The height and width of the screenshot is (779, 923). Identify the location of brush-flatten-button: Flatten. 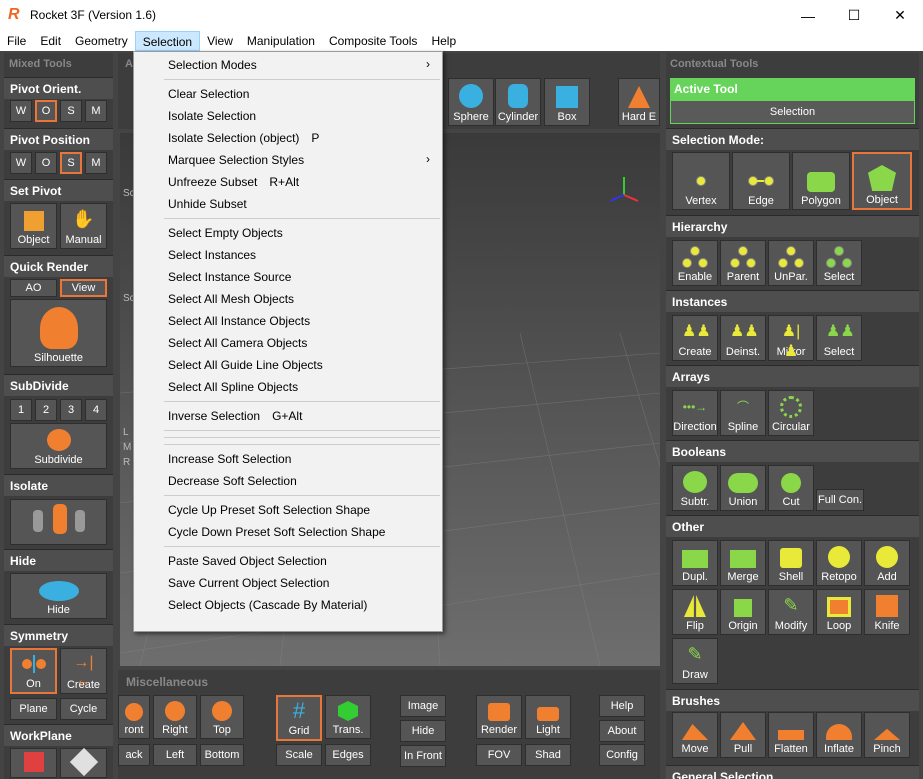
(791, 735).